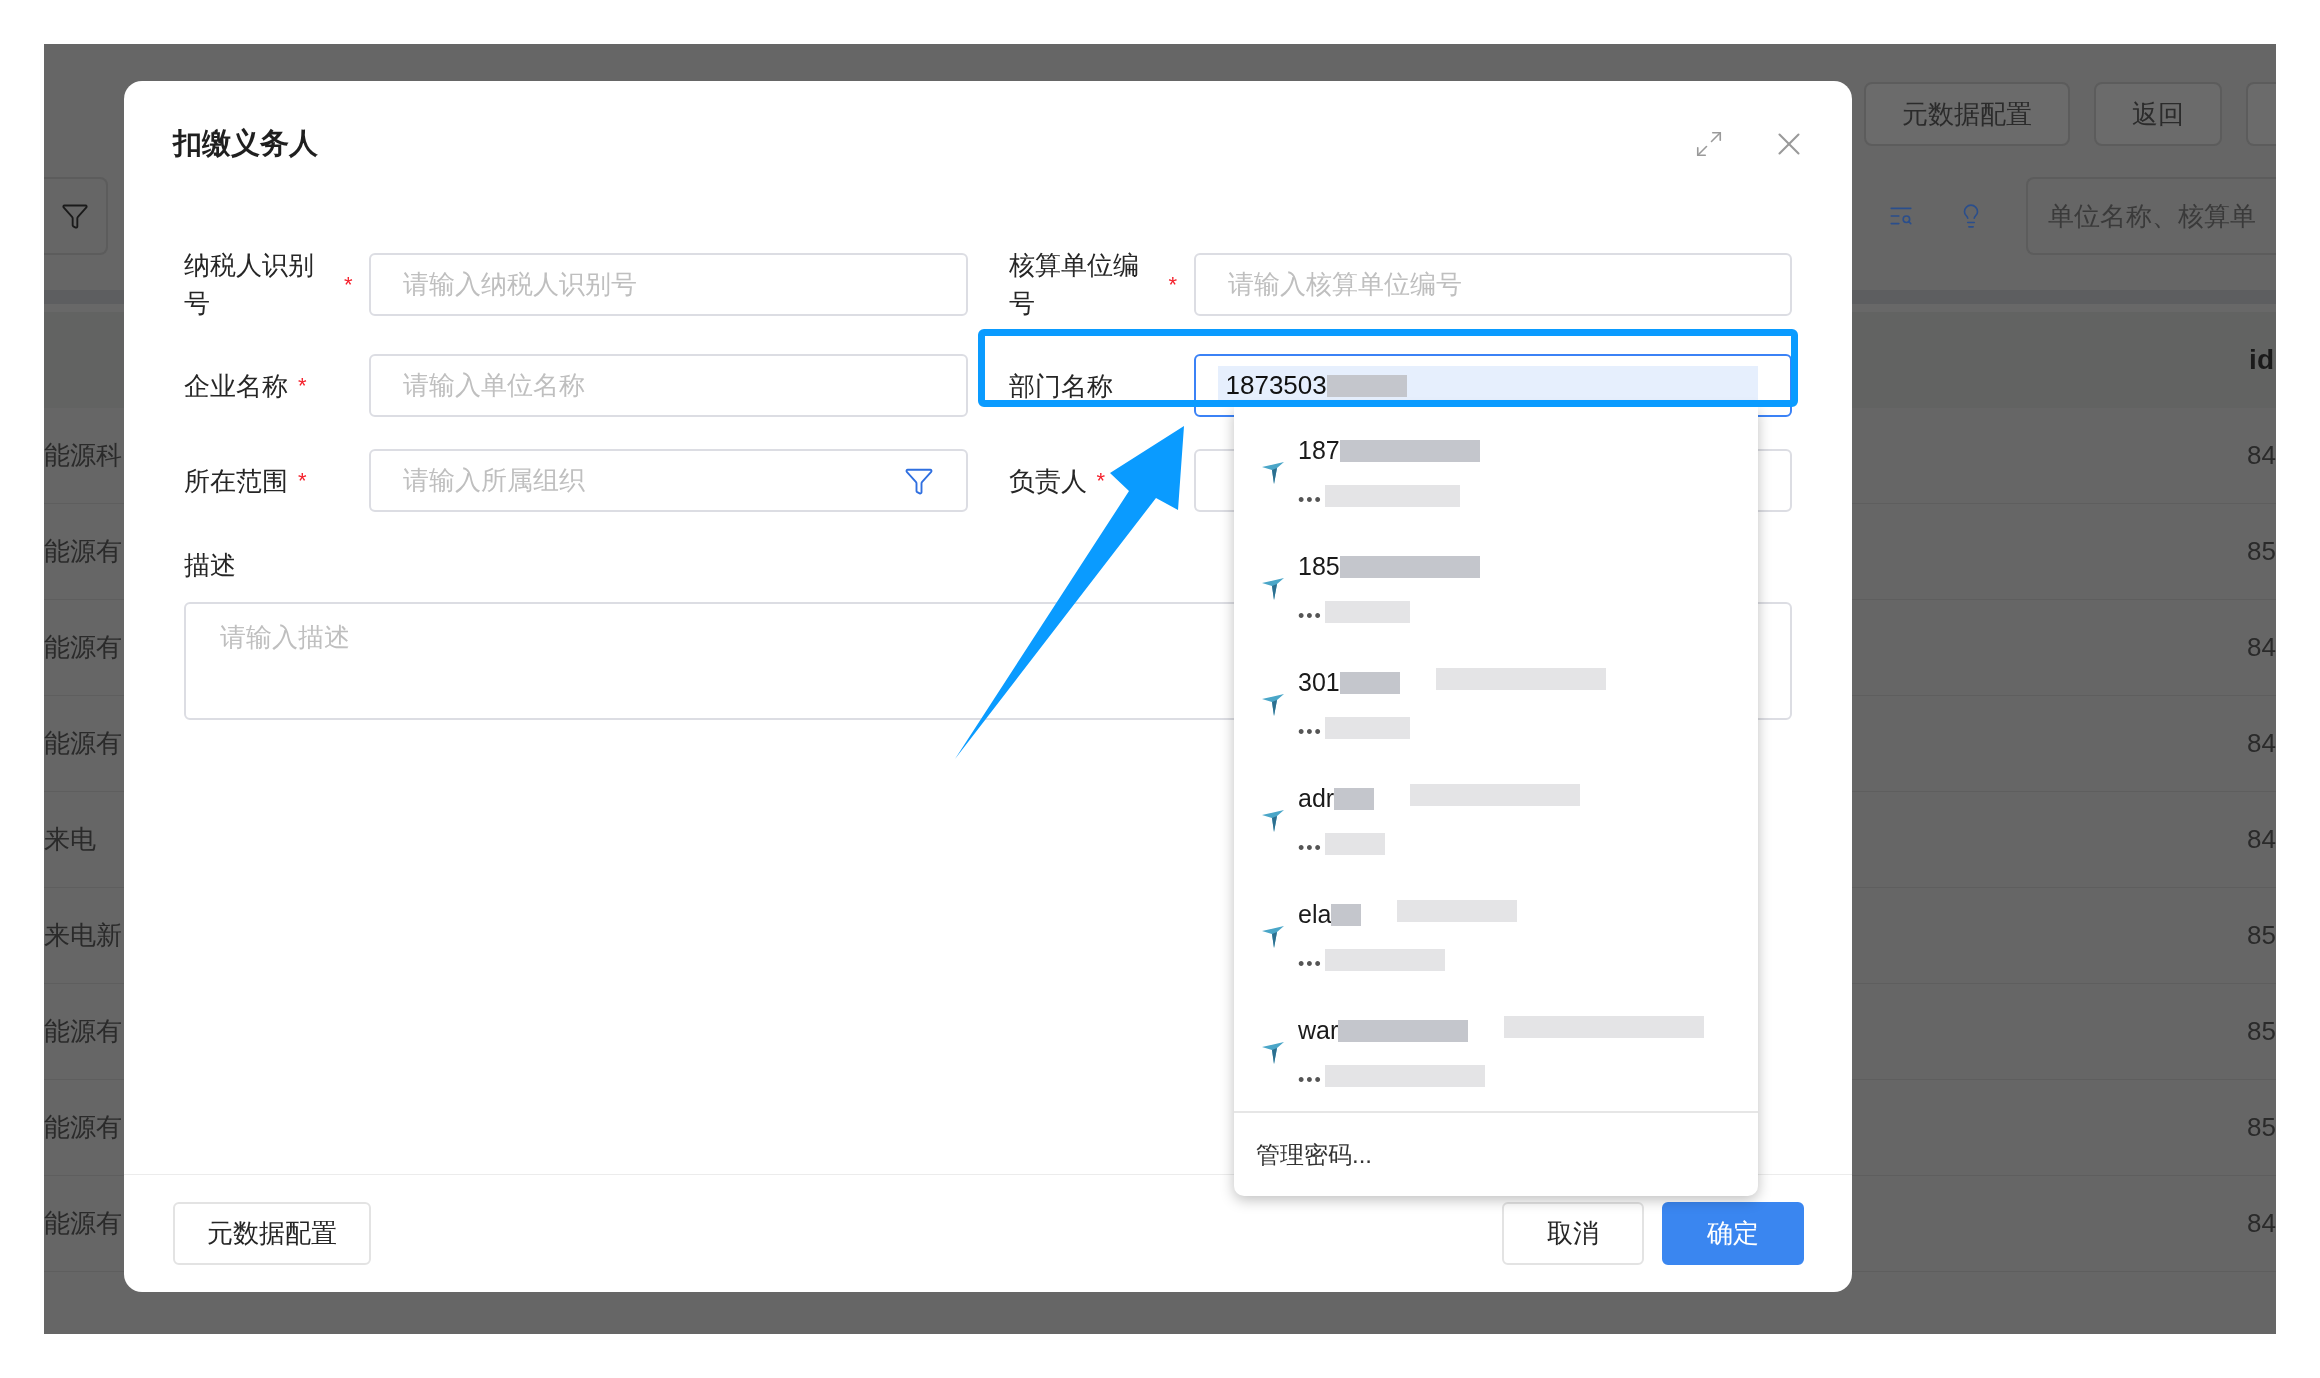 The image size is (2320, 1378). Describe the element at coordinates (1319, 566) in the screenshot. I see `suggestion-text: 185` at that location.